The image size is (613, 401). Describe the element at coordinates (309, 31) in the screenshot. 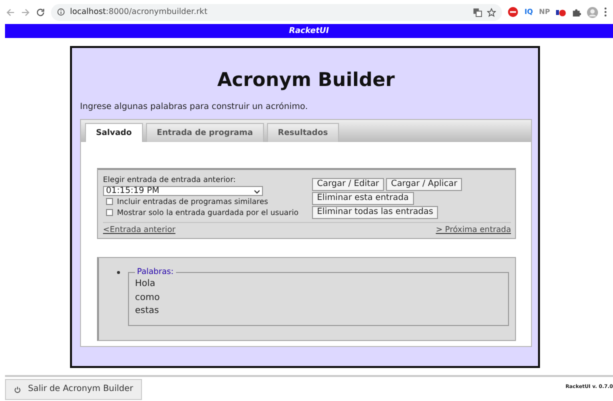

I see `banner-title: RacketUI` at that location.